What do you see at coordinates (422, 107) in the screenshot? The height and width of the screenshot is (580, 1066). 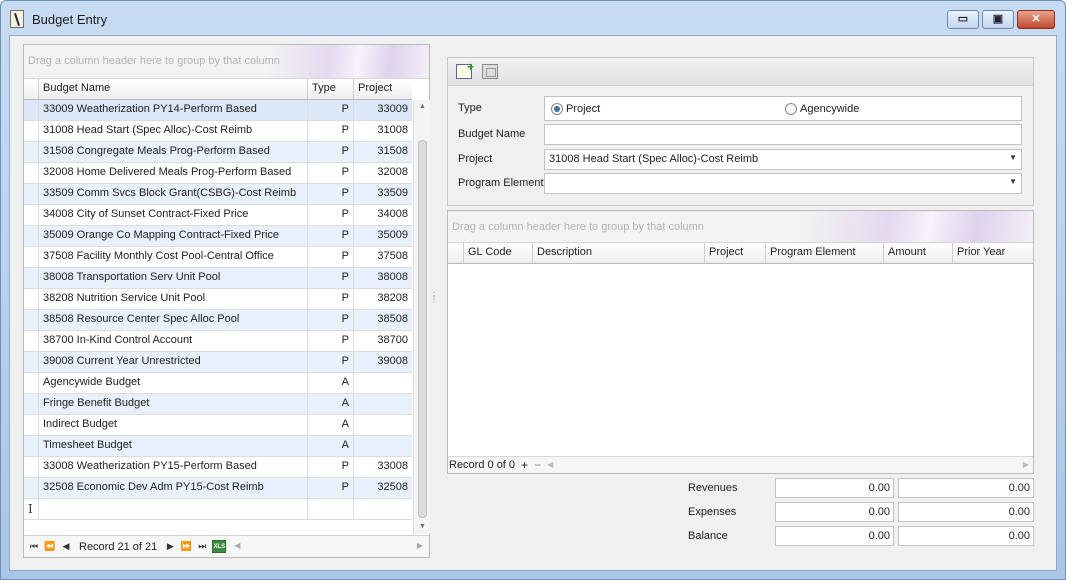 I see `scroll-up-icon: ▲` at bounding box center [422, 107].